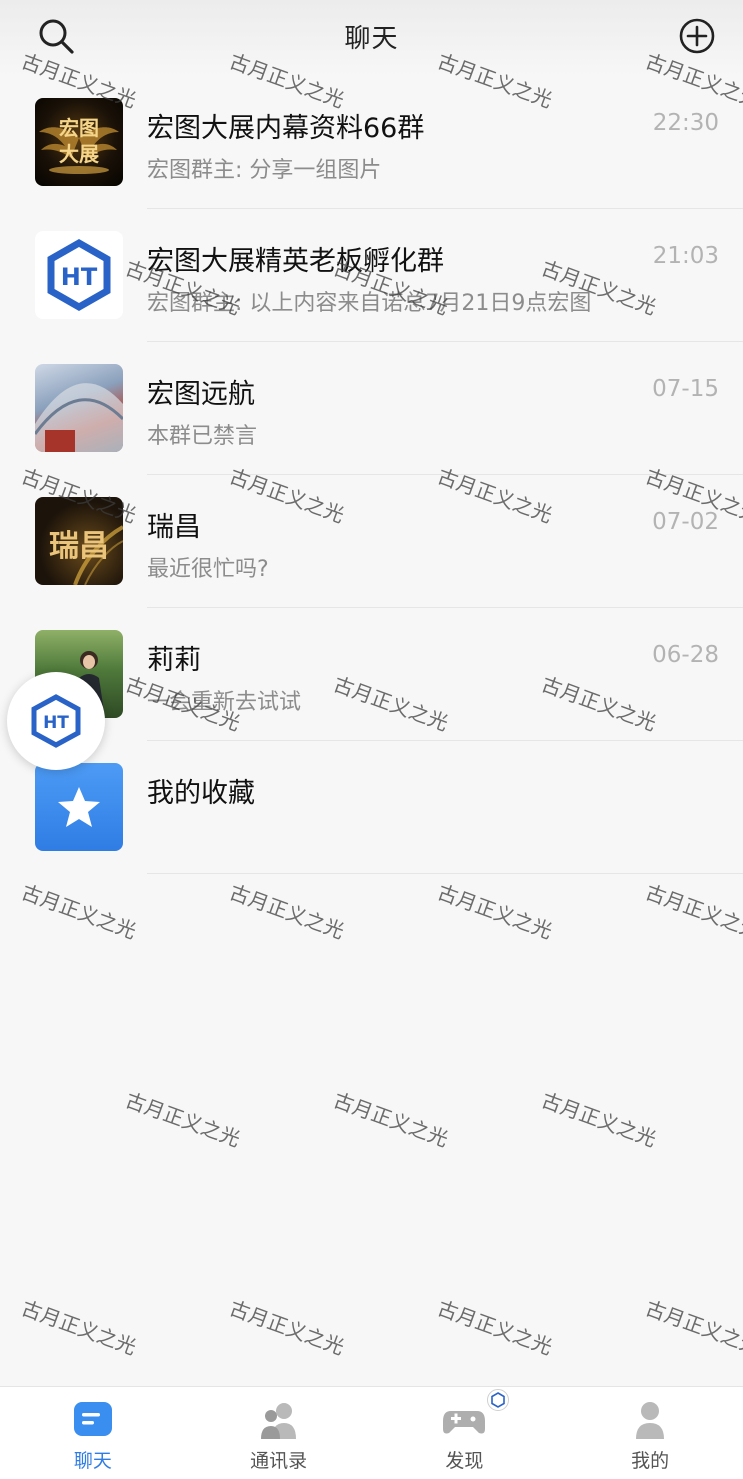 This screenshot has width=743, height=1479. Describe the element at coordinates (375, 408) in the screenshot. I see `chat-row: 宏图远航 本群已禁言 07-15` at that location.